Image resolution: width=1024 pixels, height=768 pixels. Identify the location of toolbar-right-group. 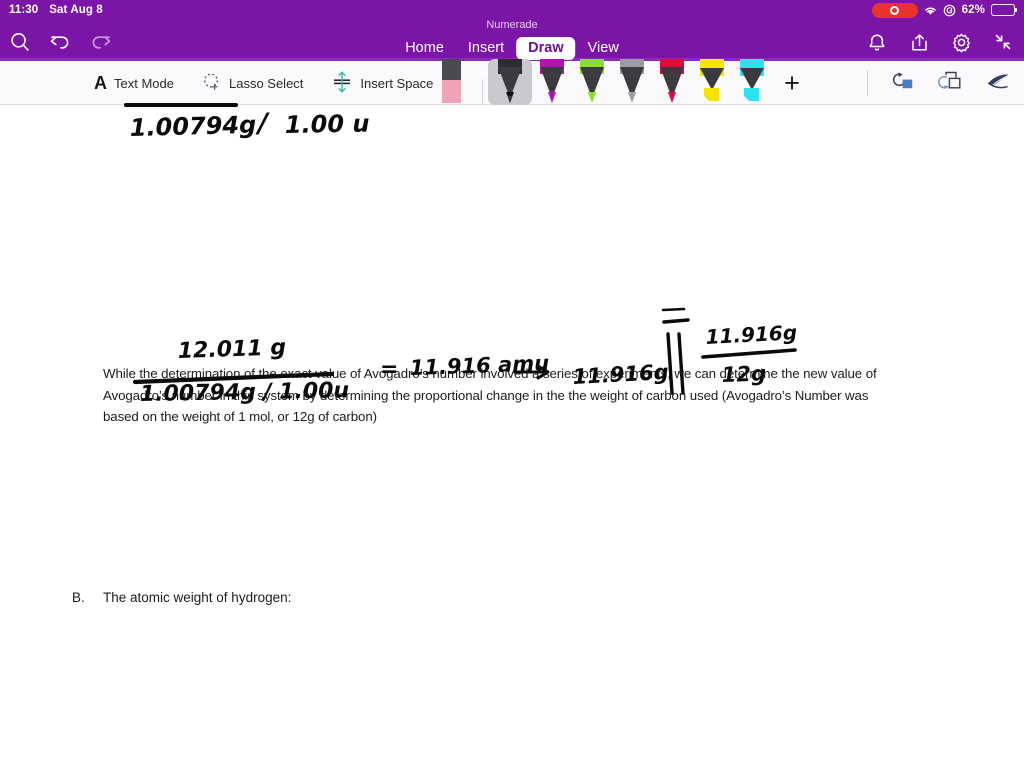
(939, 83).